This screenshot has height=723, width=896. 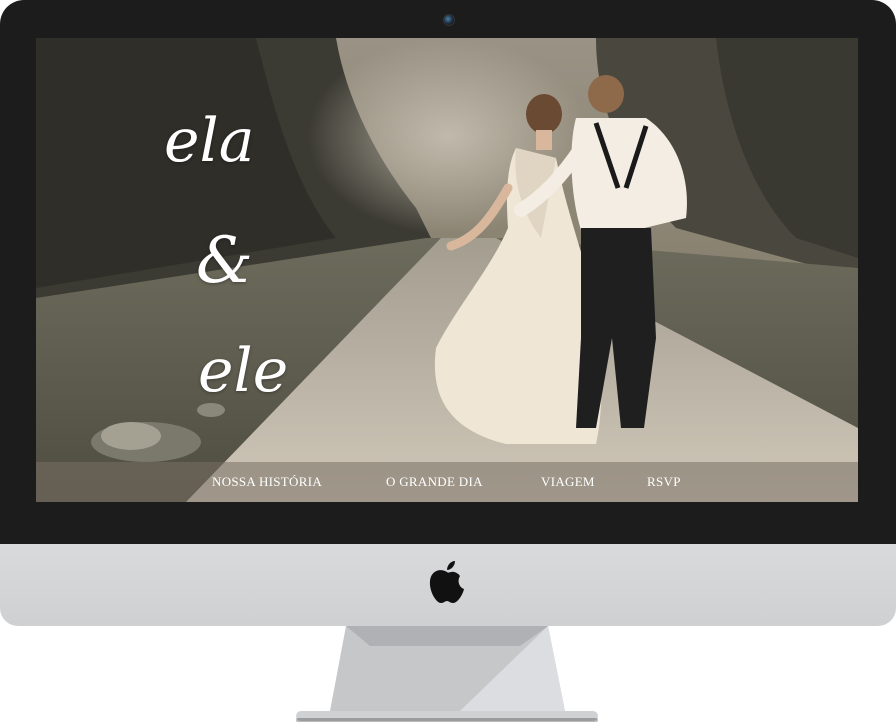 What do you see at coordinates (447, 674) in the screenshot?
I see `monitor-stand` at bounding box center [447, 674].